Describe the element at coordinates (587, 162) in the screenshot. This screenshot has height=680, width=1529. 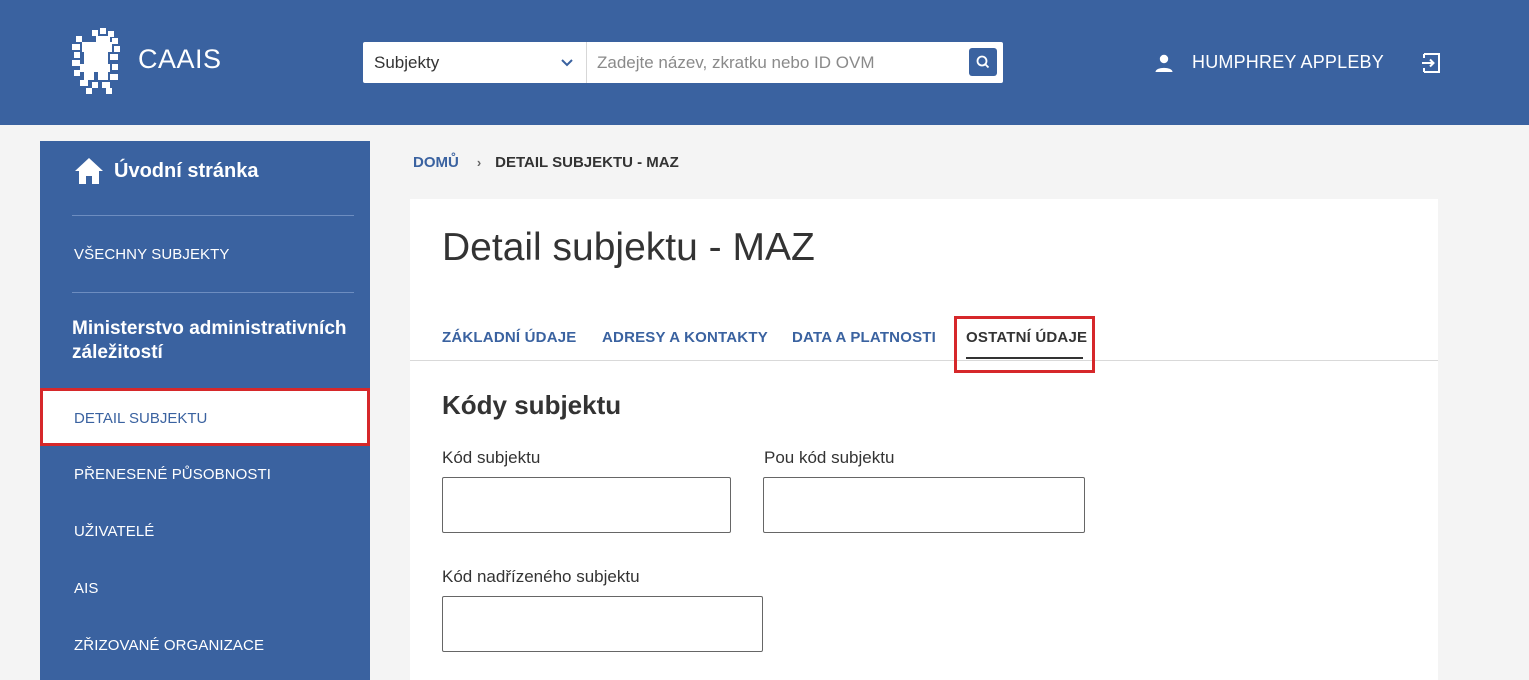
I see `breadcrumb-current: DETAIL SUBJEKTU - MAZ` at that location.